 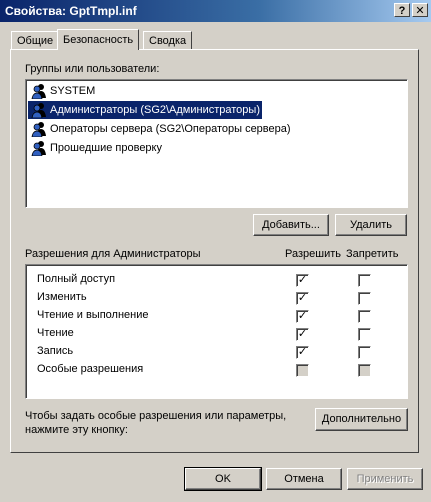 I want to click on permission-label: Полный доступ, so click(x=76, y=279).